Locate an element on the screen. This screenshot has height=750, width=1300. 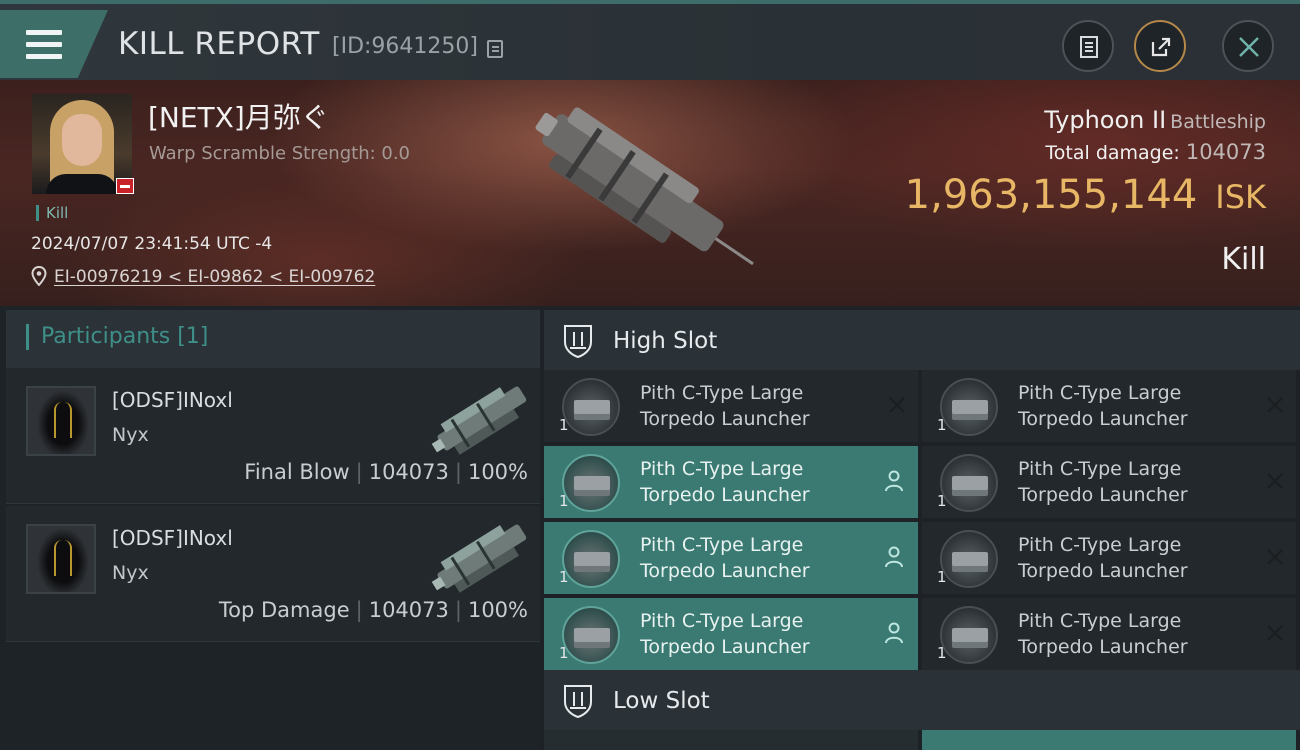
participants-header: Participants [1] is located at coordinates (273, 339).